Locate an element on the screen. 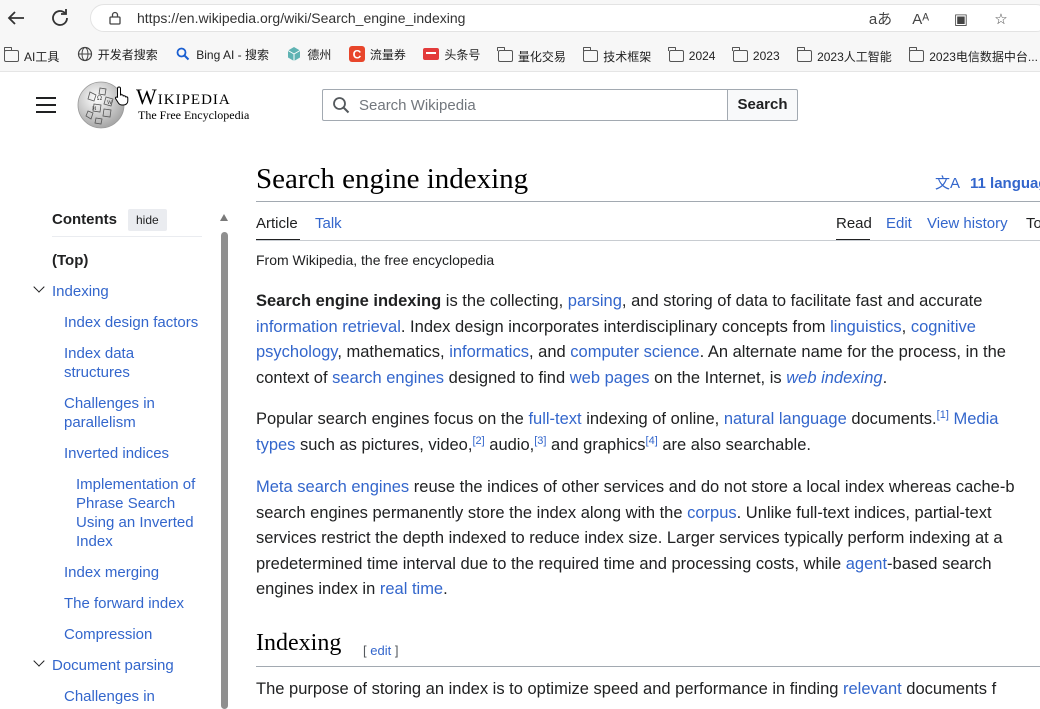 The image size is (1040, 709). cube-icon is located at coordinates (294, 54).